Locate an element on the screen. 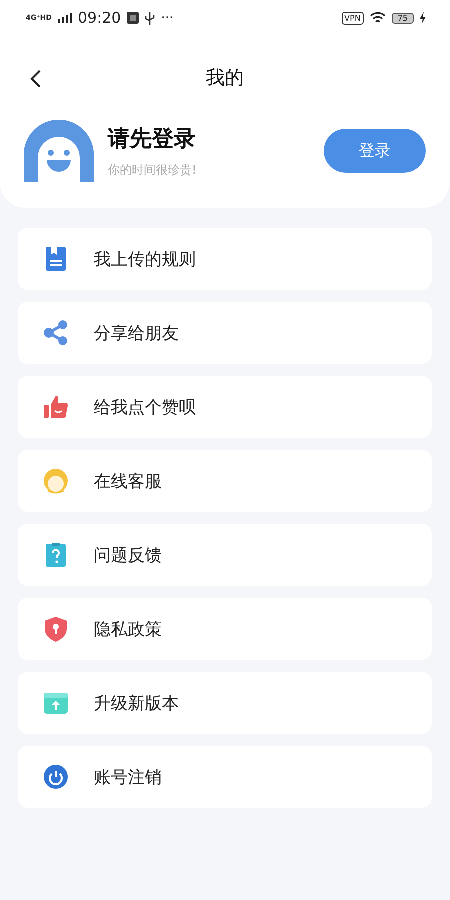 The height and width of the screenshot is (900, 450). share-icon is located at coordinates (56, 333).